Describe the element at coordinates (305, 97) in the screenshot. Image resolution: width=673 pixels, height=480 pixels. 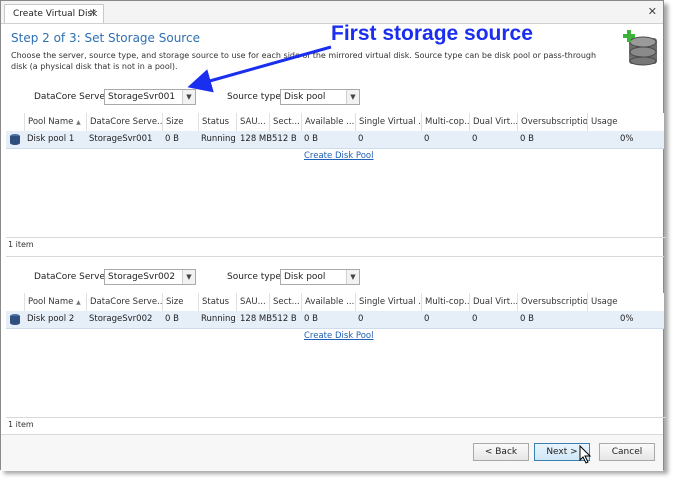
I see `source-type-value-1: Disk pool` at that location.